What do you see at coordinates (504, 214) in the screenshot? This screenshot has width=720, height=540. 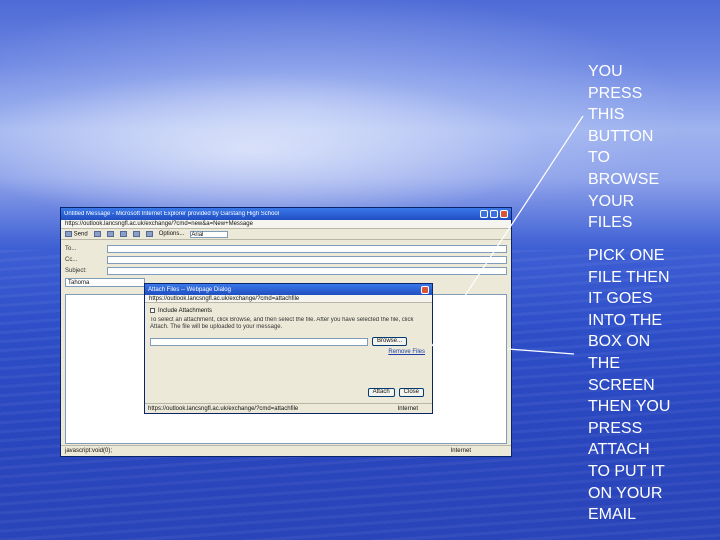 I see `close-icon` at bounding box center [504, 214].